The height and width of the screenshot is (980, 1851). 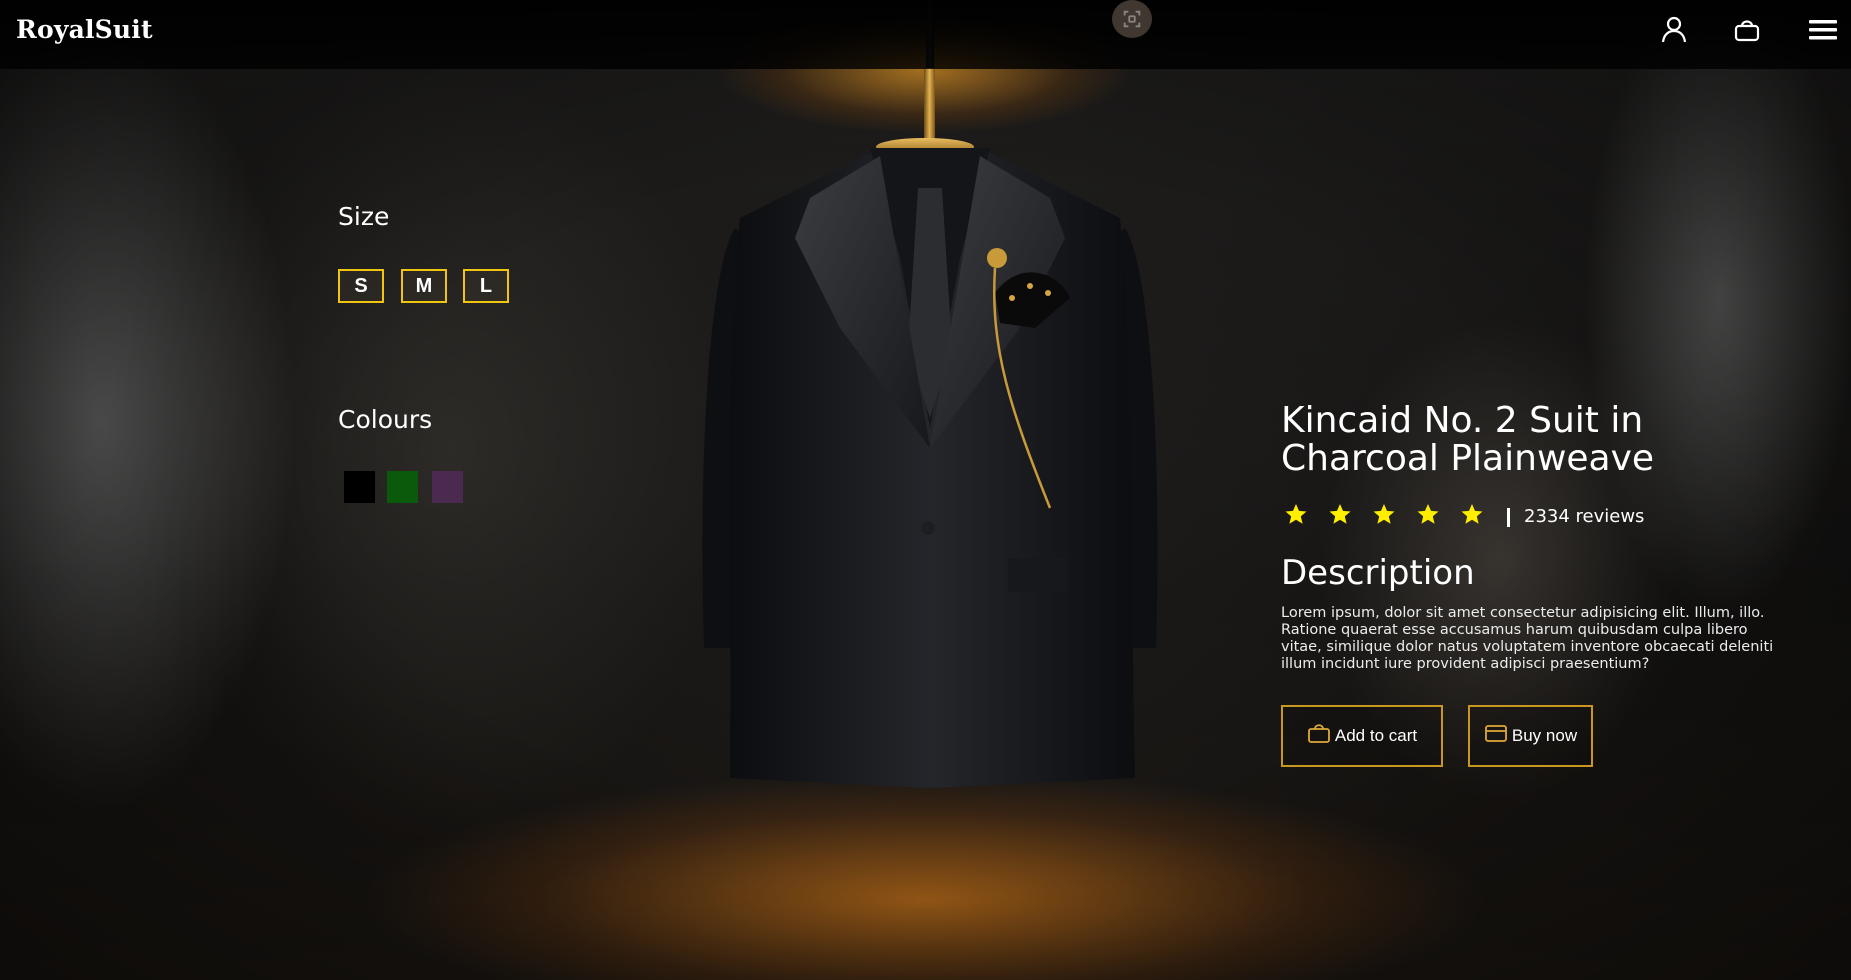 What do you see at coordinates (385, 419) in the screenshot?
I see `colours-heading: Colours` at bounding box center [385, 419].